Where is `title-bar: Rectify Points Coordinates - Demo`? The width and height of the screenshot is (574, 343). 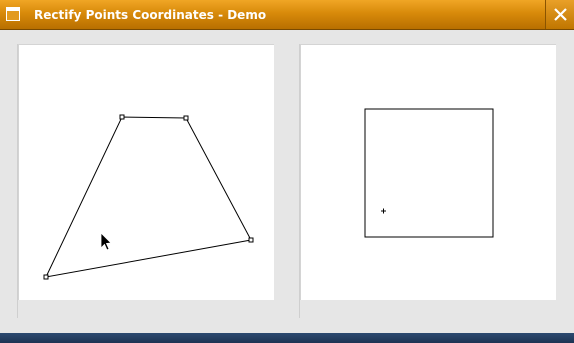 title-bar: Rectify Points Coordinates - Demo is located at coordinates (287, 15).